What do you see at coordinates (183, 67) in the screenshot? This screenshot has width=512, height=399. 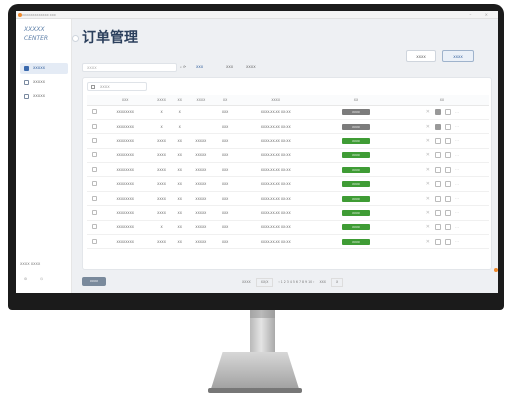 I see `search-icon: ⌕ ⟳` at bounding box center [183, 67].